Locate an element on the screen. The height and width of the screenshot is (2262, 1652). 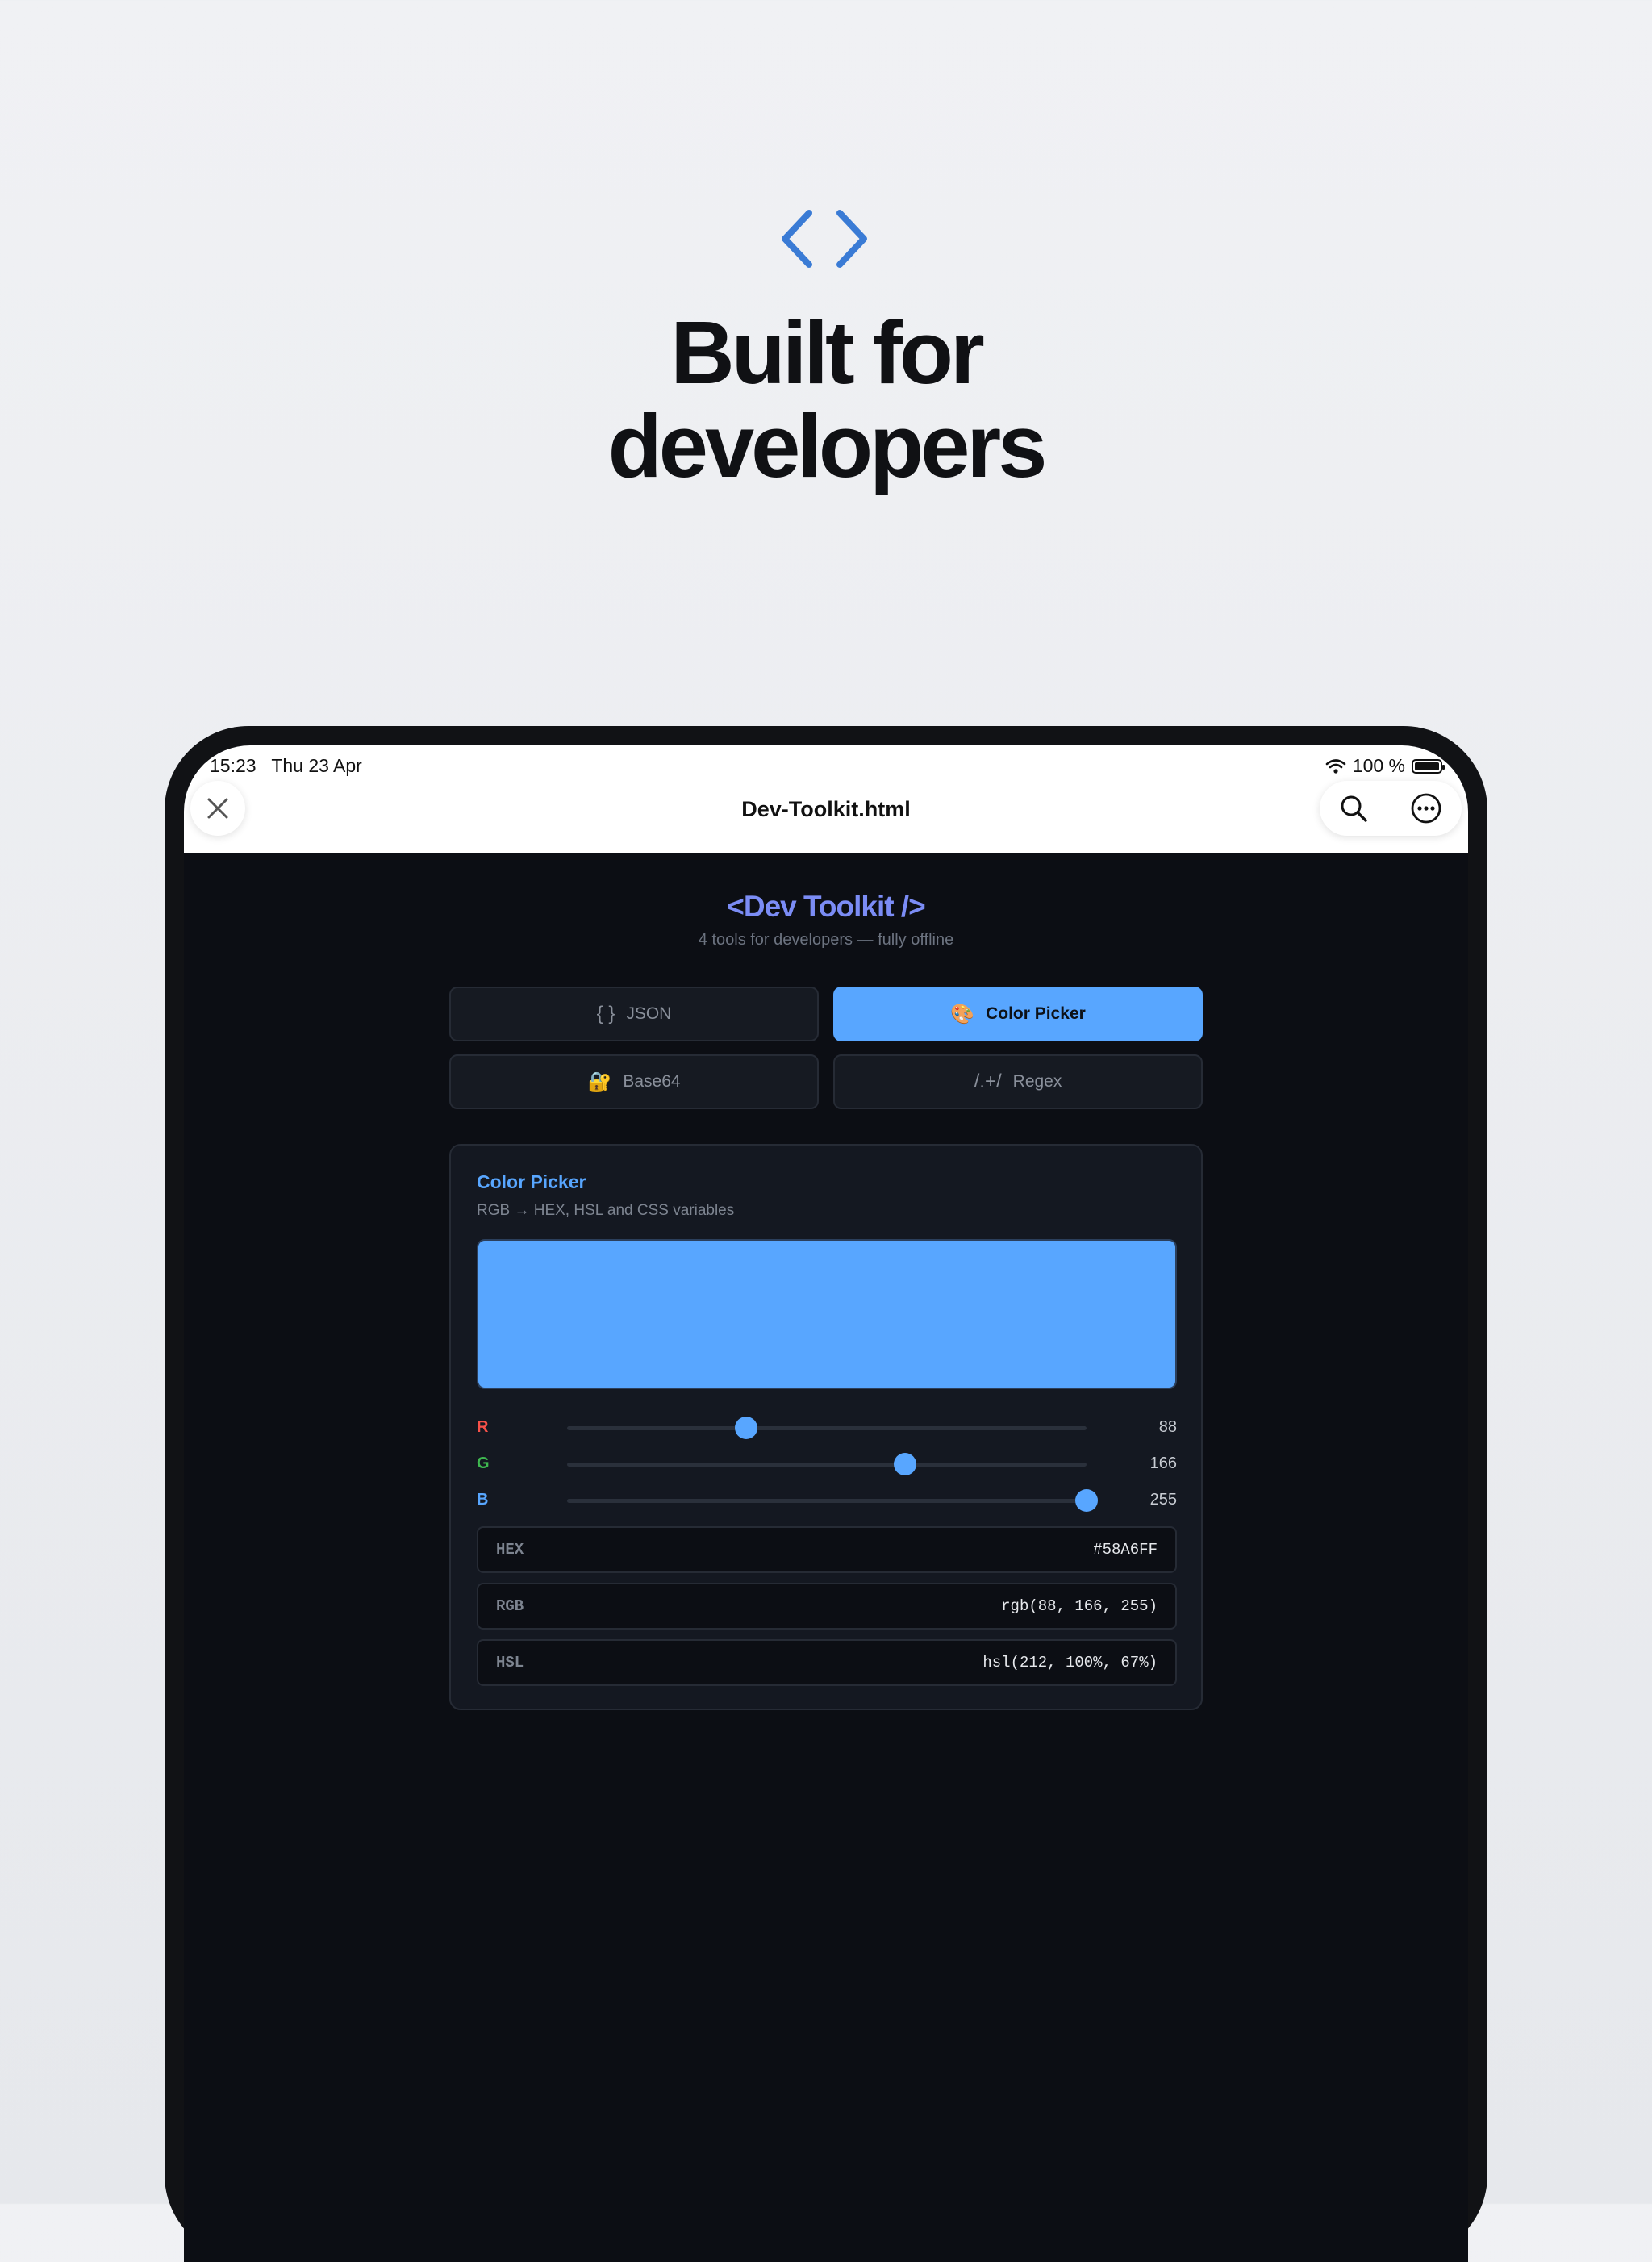
output-hex: HEX #58A6FF is located at coordinates (827, 1549).